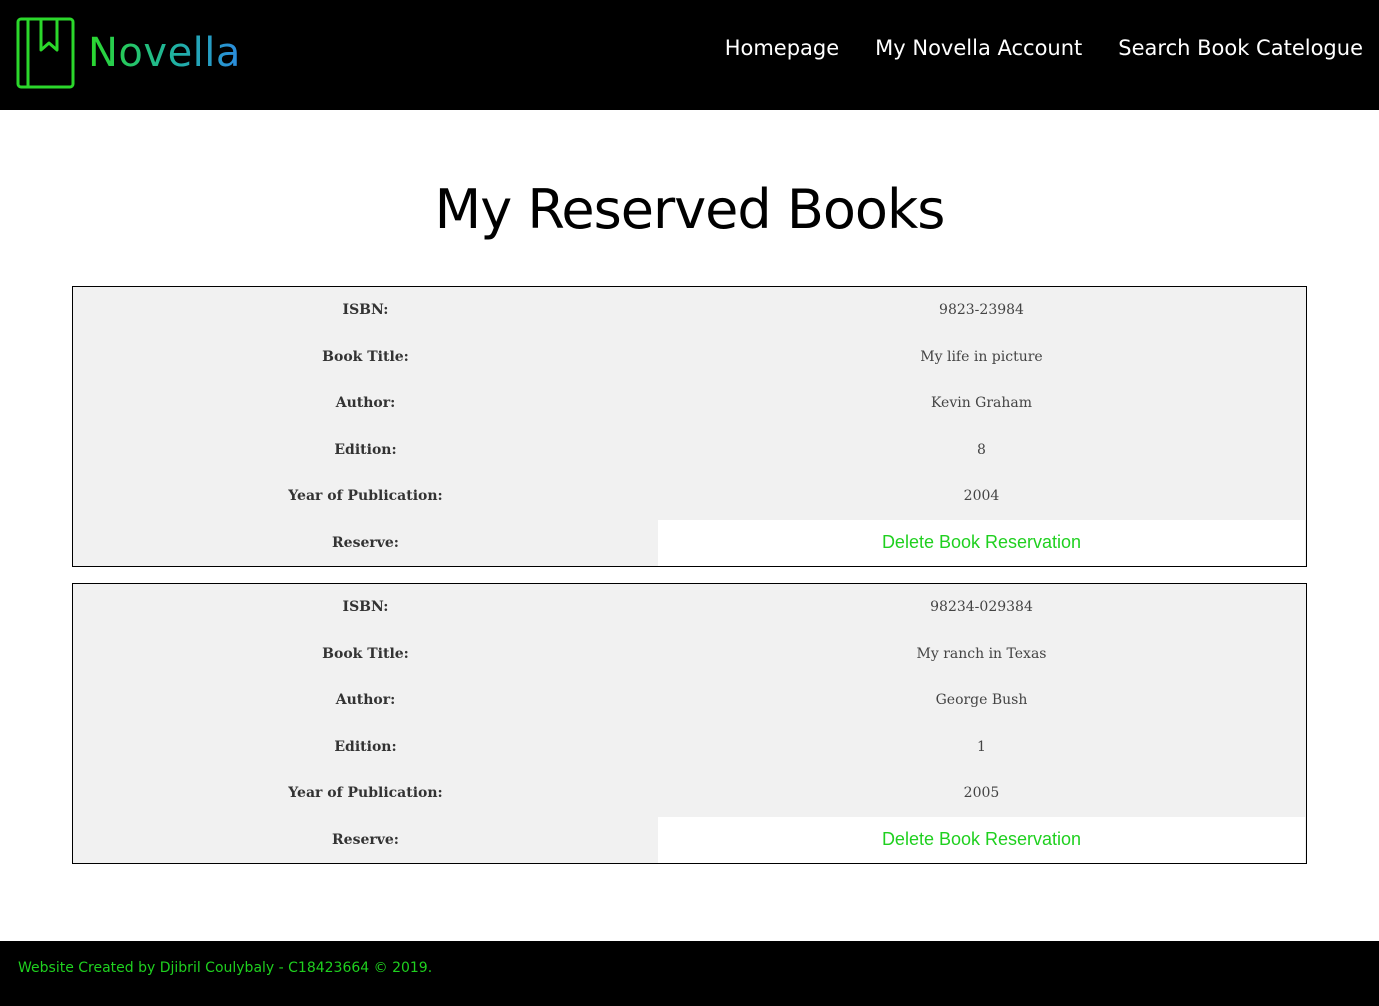 Image resolution: width=1379 pixels, height=1006 pixels. Describe the element at coordinates (689, 450) in the screenshot. I see `row-edition: Edition: 8` at that location.